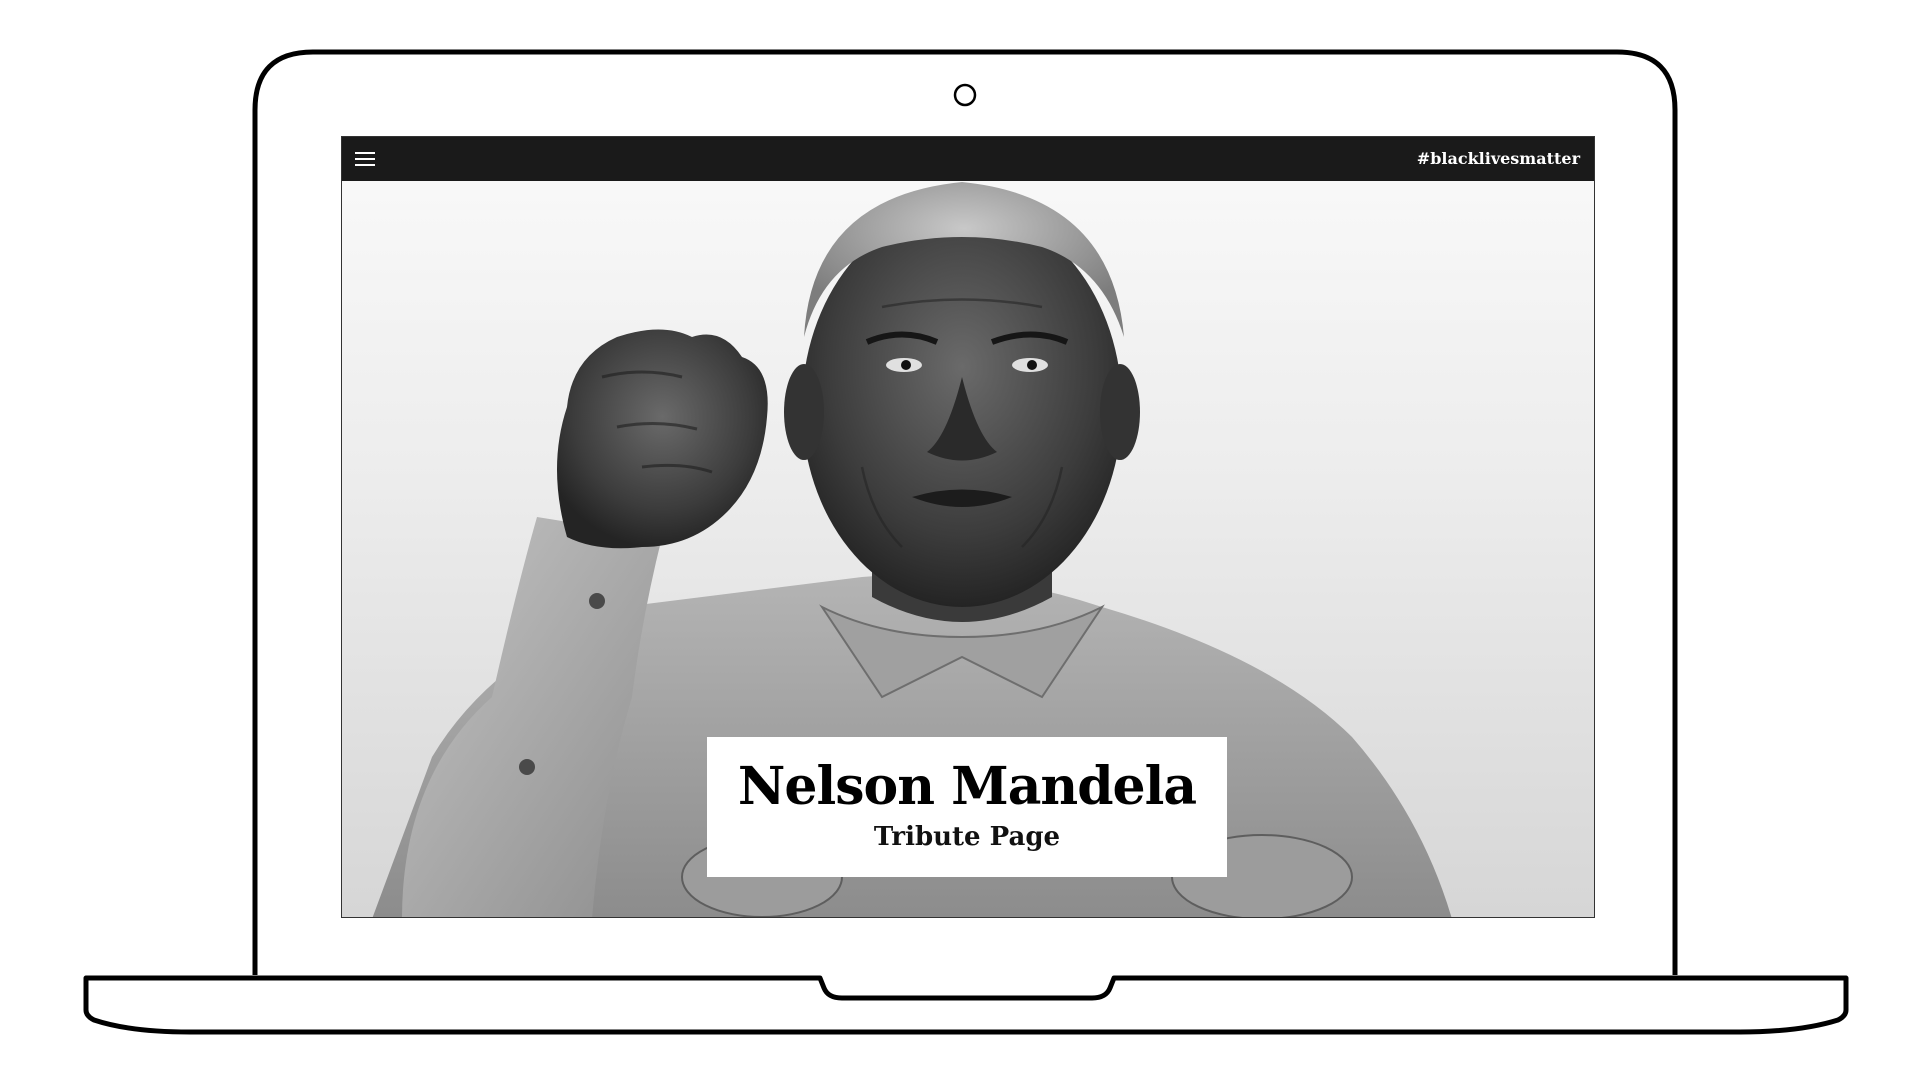 This screenshot has height=1080, width=1920. What do you see at coordinates (965, 95) in the screenshot?
I see `webcam-icon` at bounding box center [965, 95].